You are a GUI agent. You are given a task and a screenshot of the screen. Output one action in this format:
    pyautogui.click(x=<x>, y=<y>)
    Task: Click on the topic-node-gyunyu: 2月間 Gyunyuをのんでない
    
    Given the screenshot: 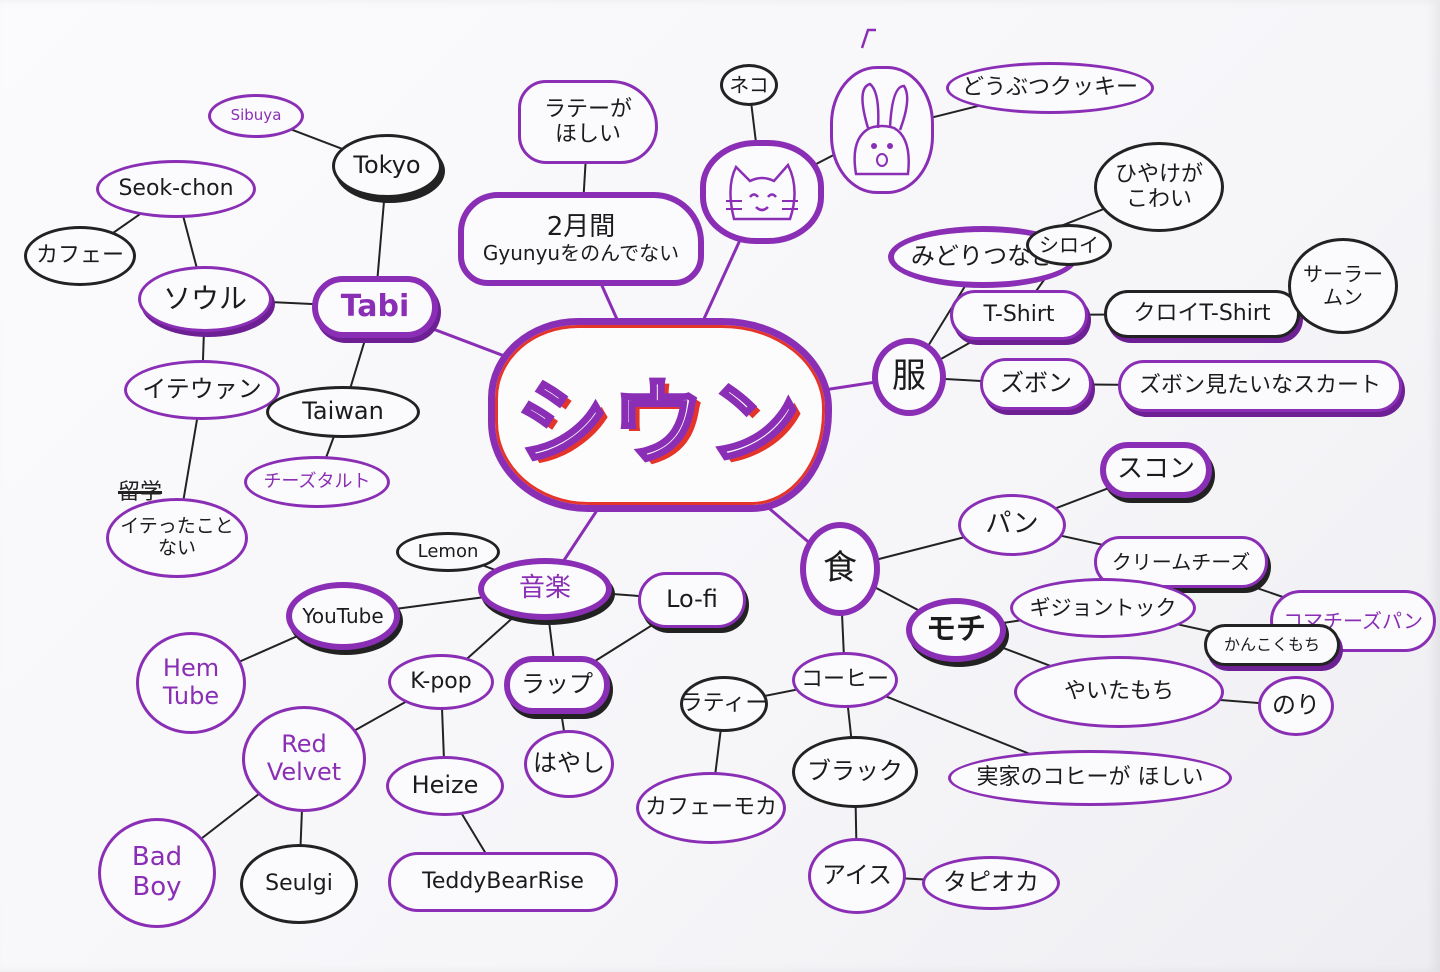 What is the action you would take?
    pyautogui.click(x=581, y=239)
    